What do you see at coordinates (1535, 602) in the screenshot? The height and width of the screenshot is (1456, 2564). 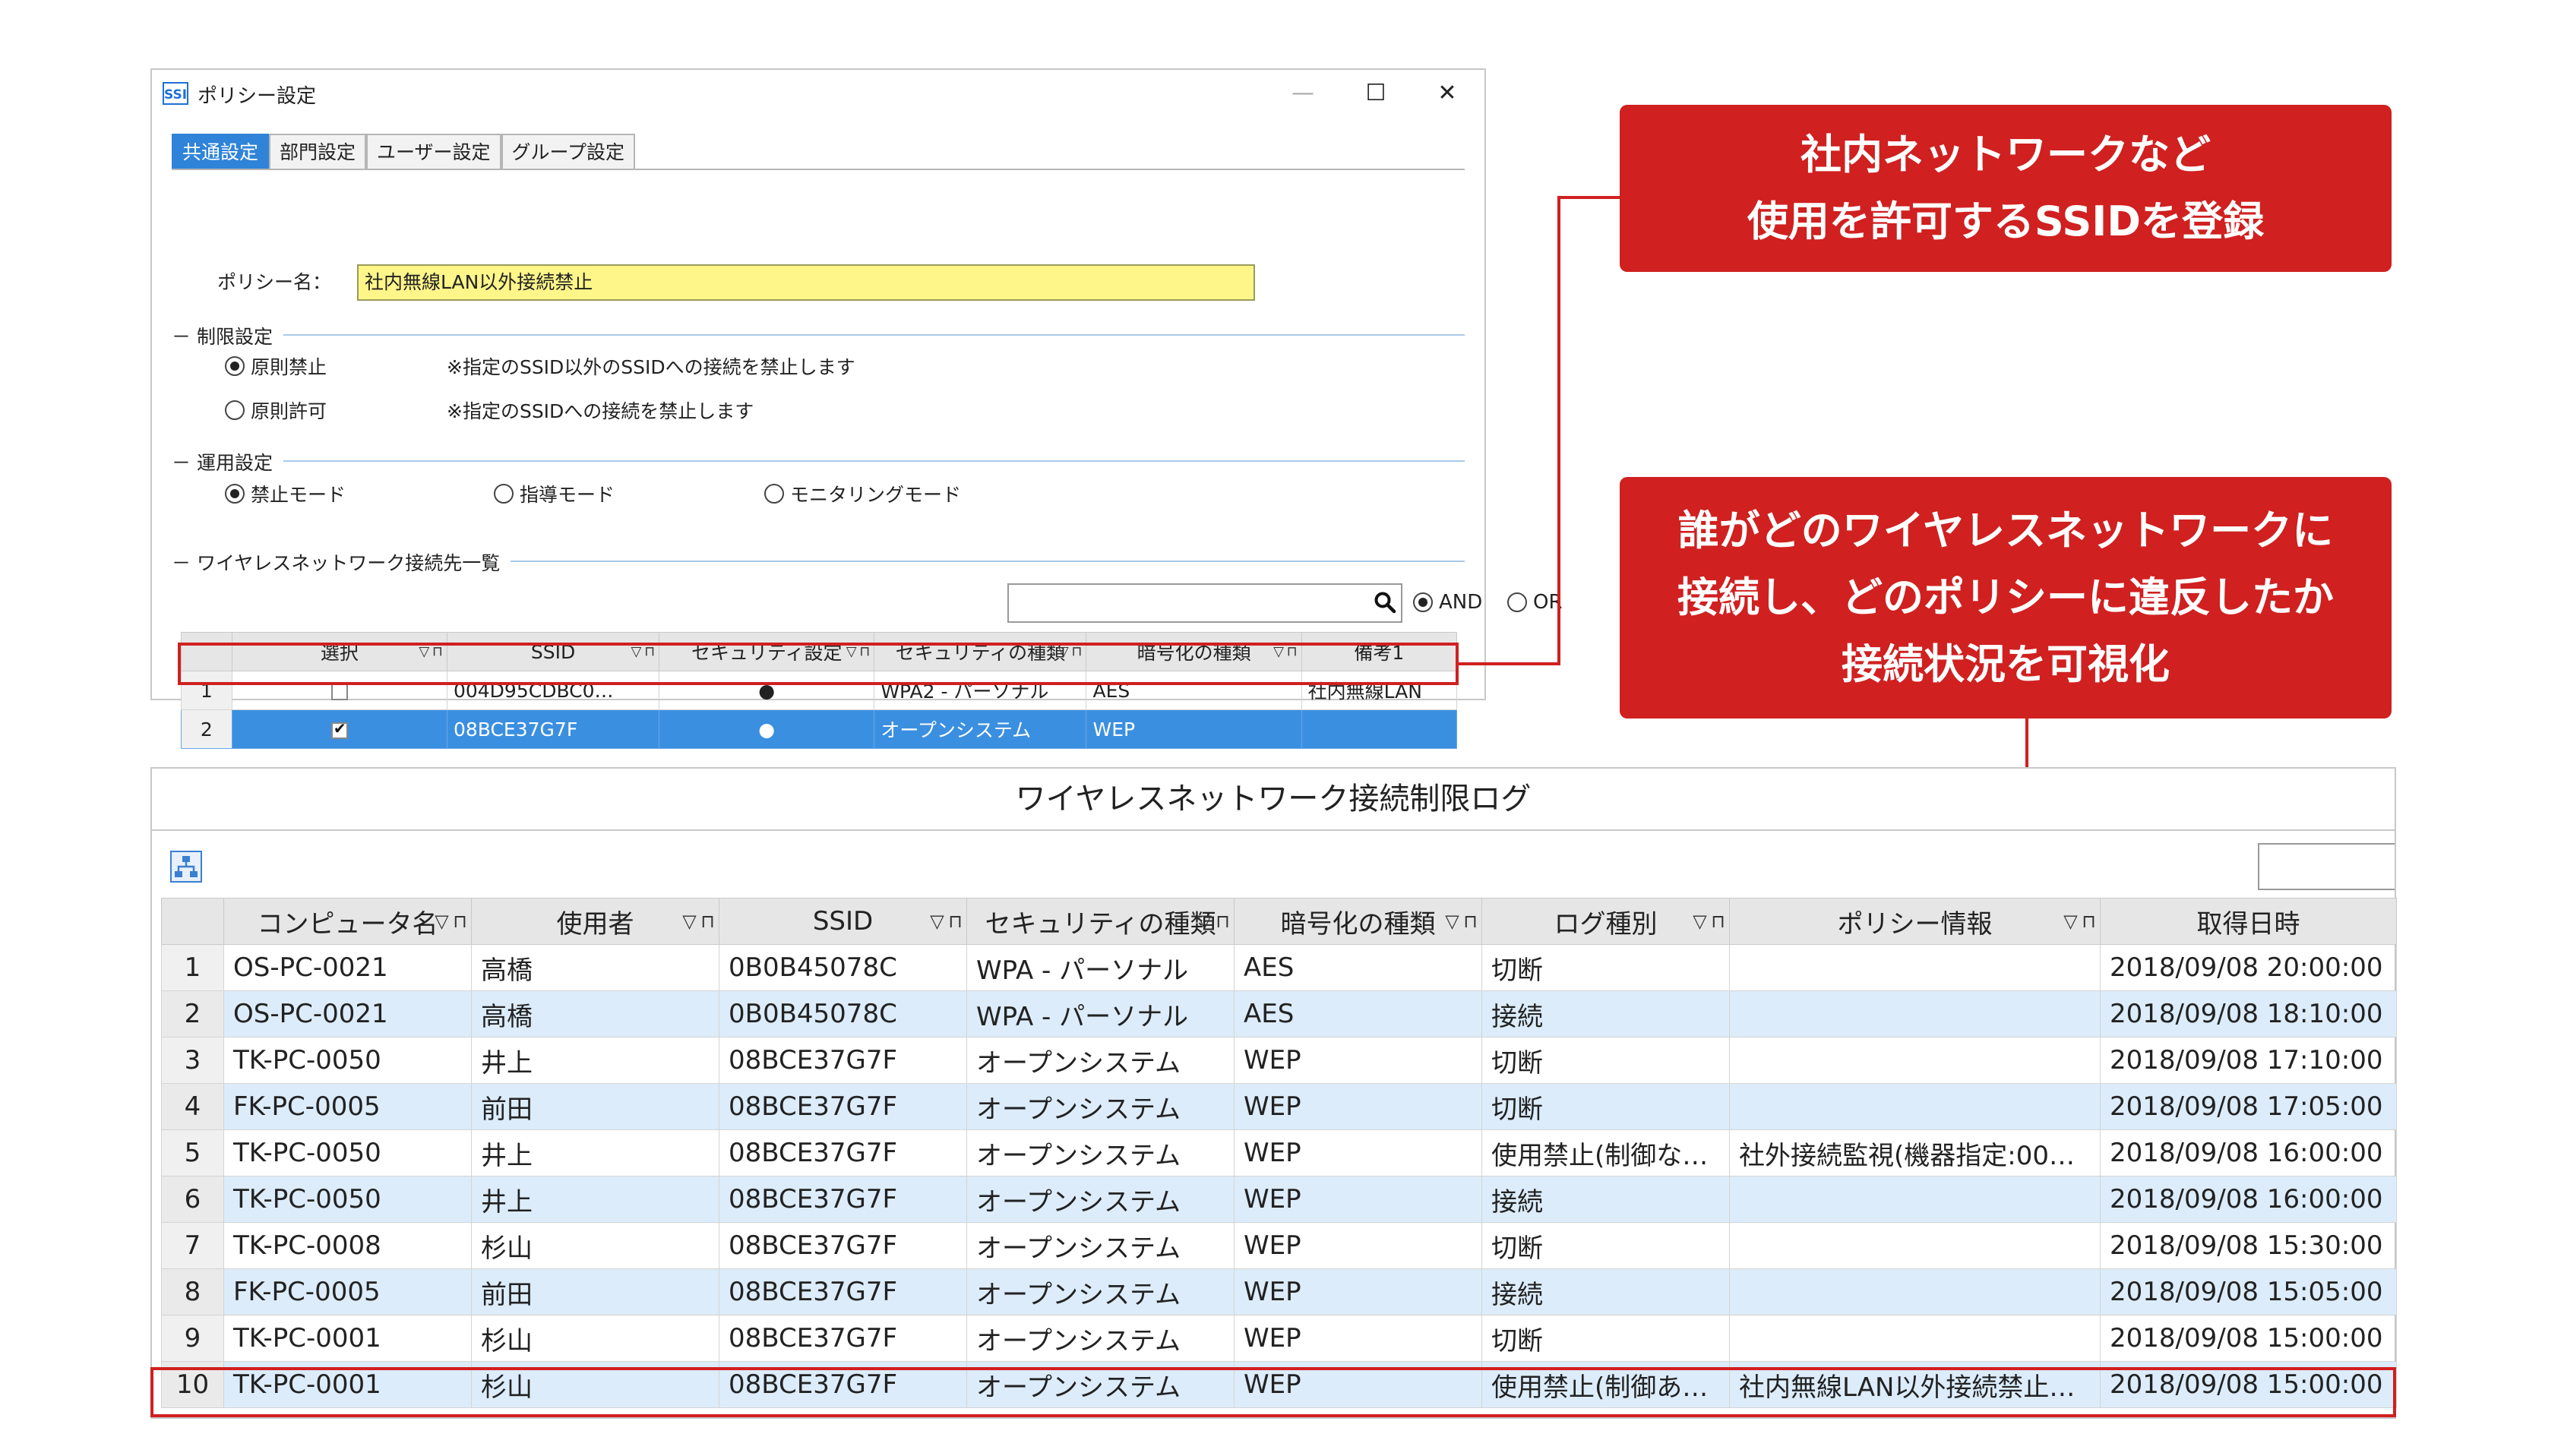 I see `radio-or: OR` at bounding box center [1535, 602].